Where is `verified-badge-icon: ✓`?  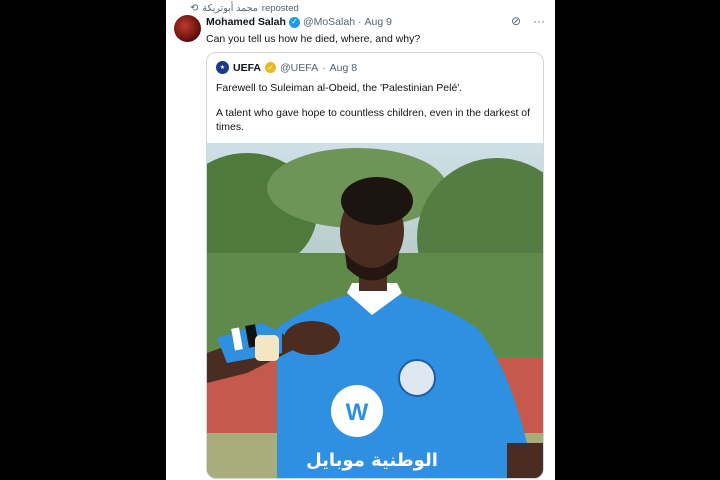
verified-badge-icon: ✓ is located at coordinates (294, 22).